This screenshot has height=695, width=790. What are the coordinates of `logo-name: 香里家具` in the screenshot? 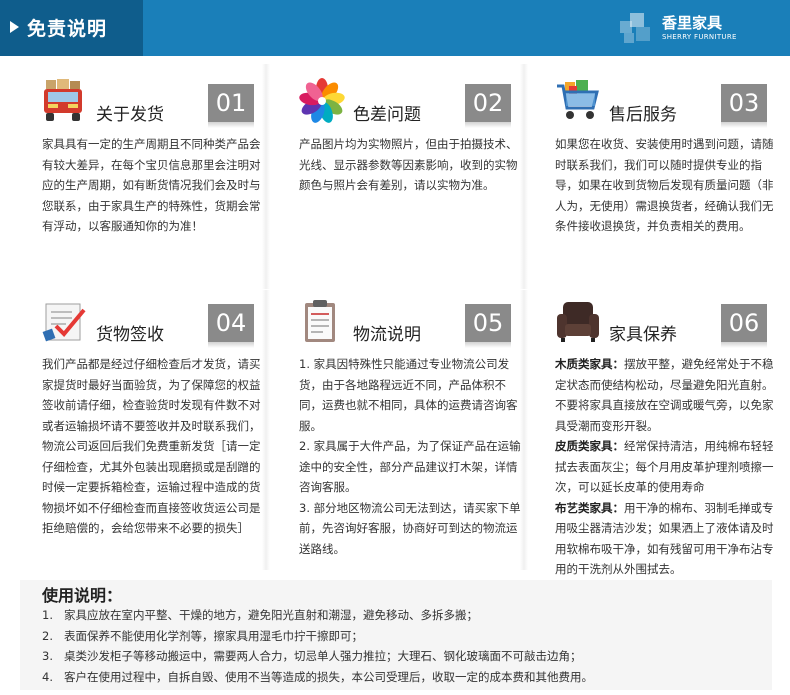 It's located at (692, 23).